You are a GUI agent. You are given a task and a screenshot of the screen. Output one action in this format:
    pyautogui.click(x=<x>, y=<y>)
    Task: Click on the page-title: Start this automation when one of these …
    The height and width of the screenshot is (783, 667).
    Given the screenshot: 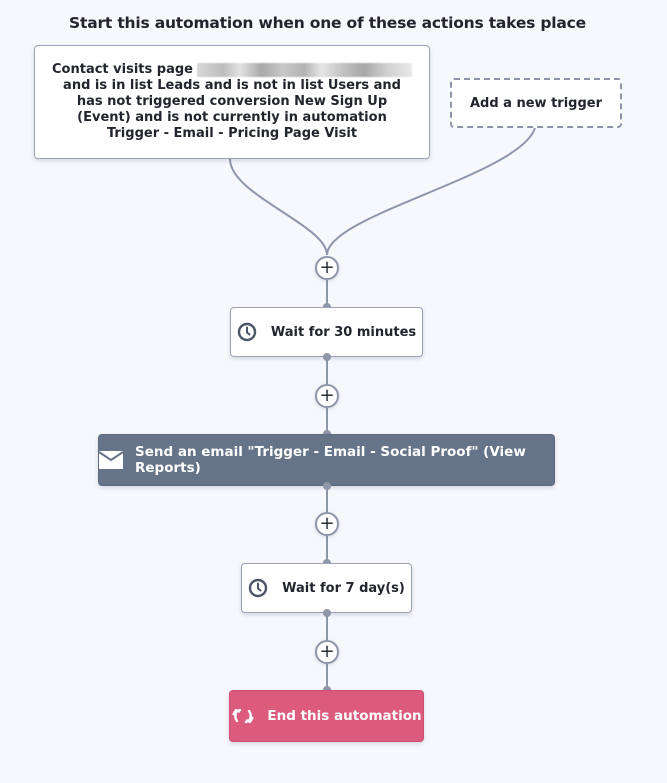 What is the action you would take?
    pyautogui.click(x=327, y=23)
    